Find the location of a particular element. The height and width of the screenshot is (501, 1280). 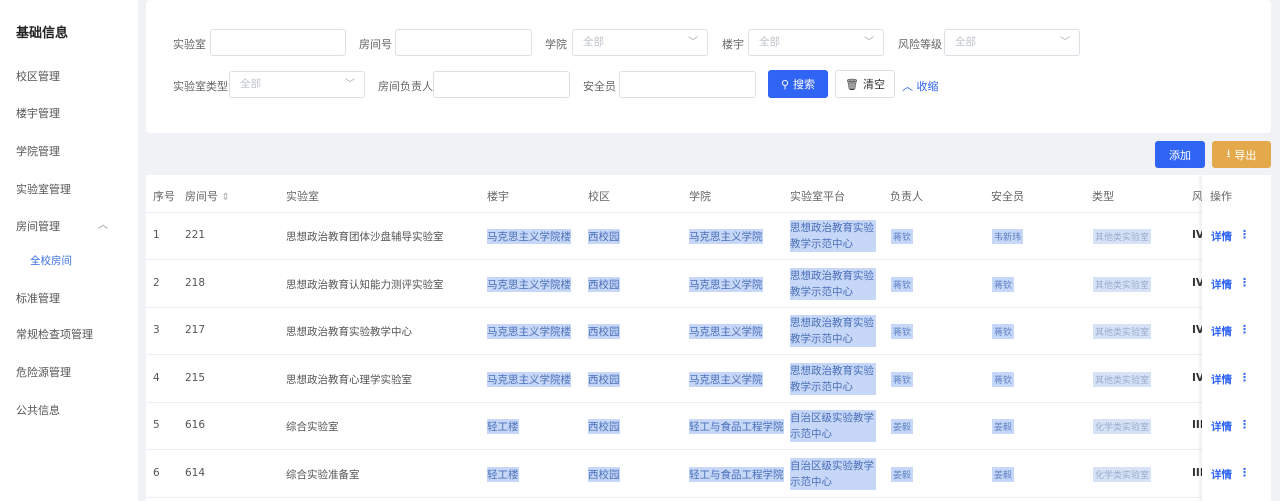

lab-filter-input is located at coordinates (278, 42).